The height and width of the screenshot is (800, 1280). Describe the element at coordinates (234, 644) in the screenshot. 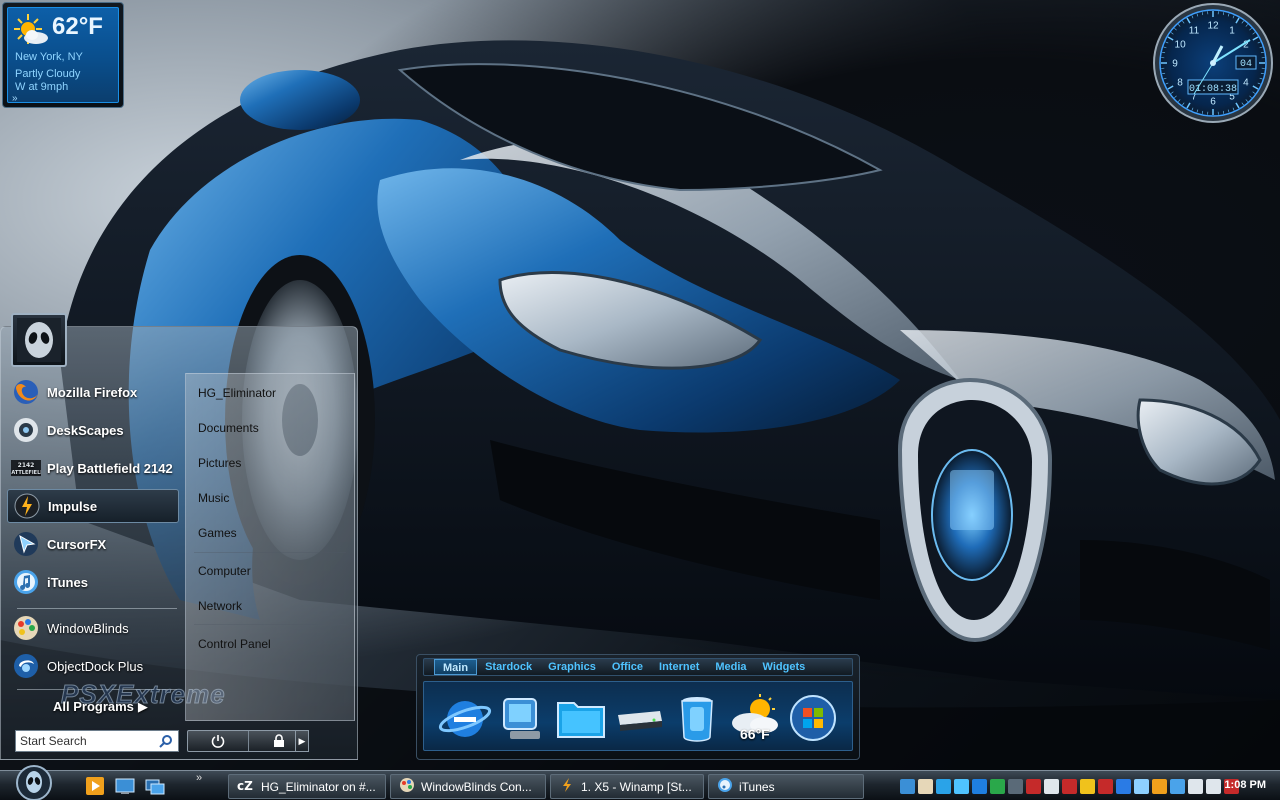

I see `place-control-panel: Control Panel` at that location.